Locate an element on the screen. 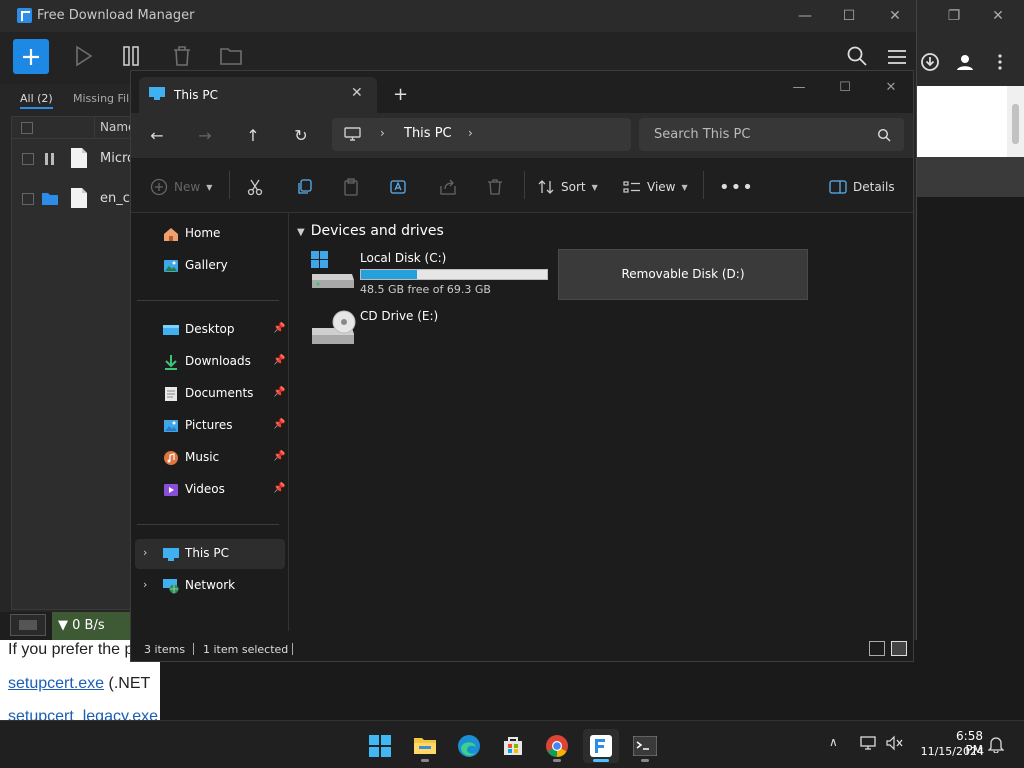 This screenshot has width=1024, height=768. folder-icon is located at coordinates (50, 198).